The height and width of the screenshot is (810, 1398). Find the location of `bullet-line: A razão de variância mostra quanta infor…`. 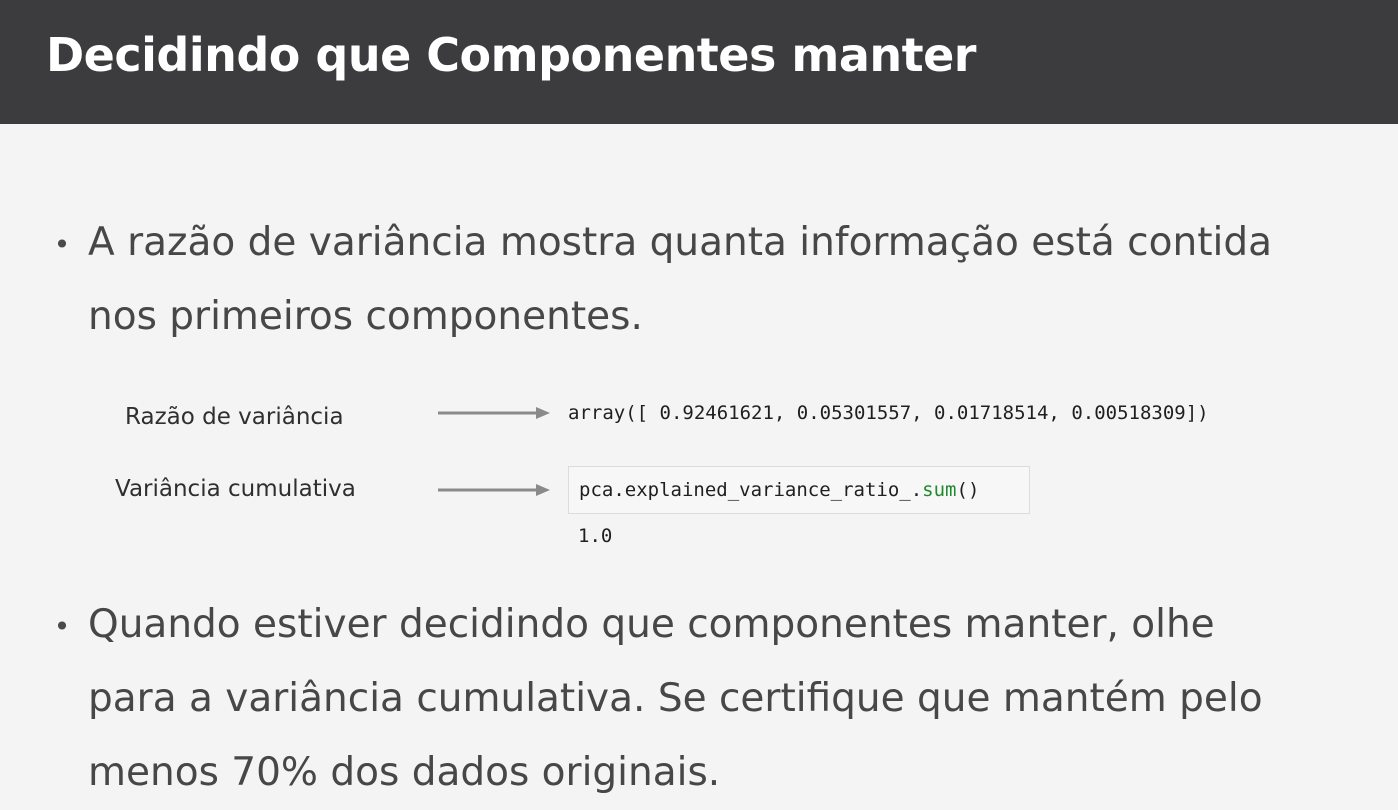

bullet-line: A razão de variância mostra quanta infor… is located at coordinates (680, 242).